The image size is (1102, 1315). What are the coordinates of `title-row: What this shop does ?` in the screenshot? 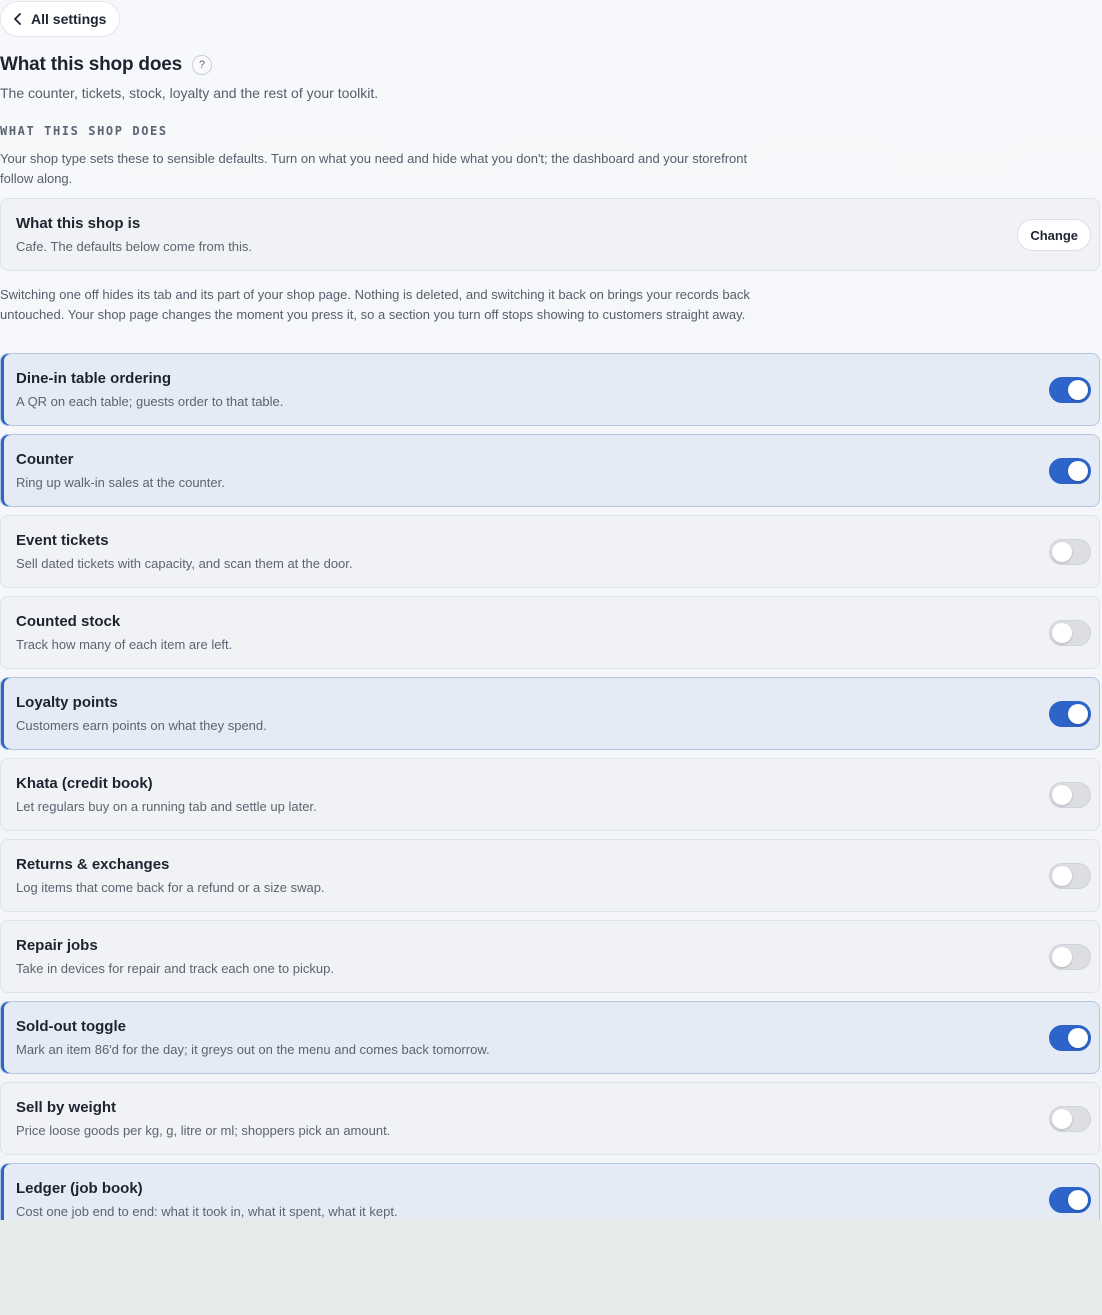 It's located at (106, 65).